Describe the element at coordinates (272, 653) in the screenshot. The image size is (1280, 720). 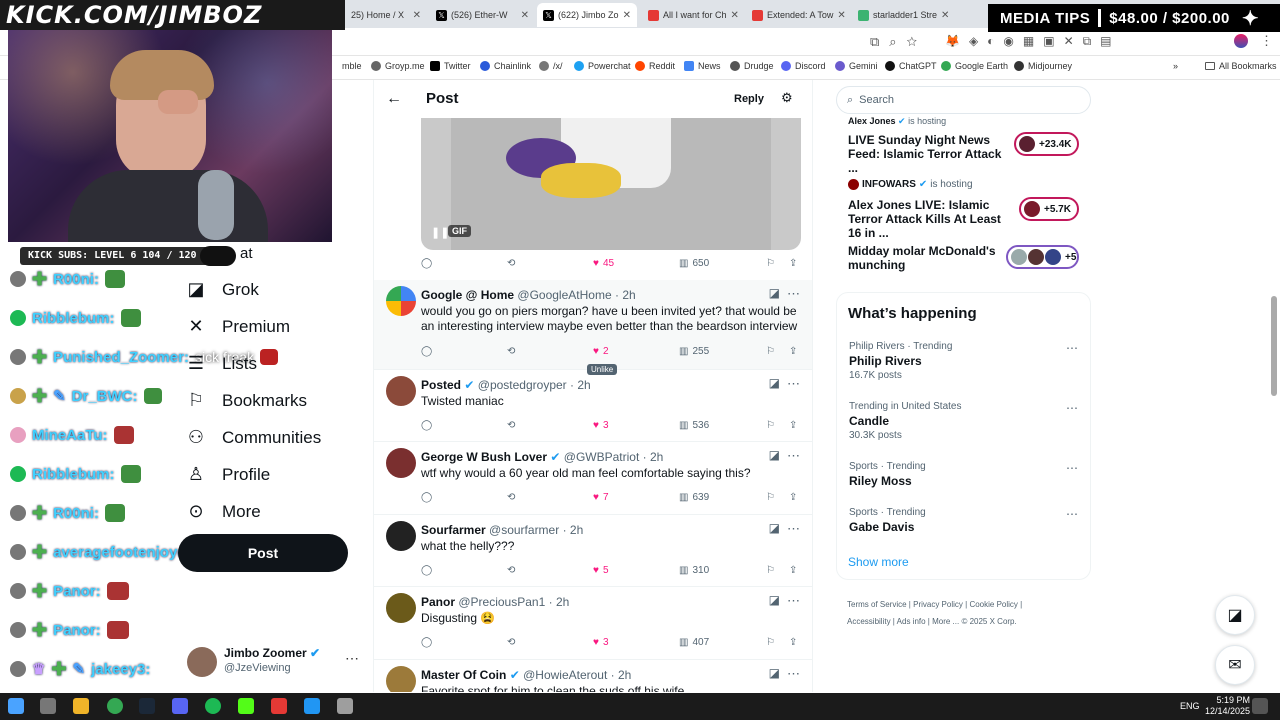
I see `account-name: Jimbo Zoomer ✔` at that location.